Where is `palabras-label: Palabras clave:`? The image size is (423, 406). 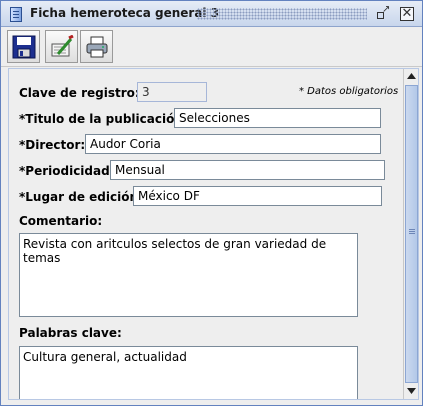 palabras-label: Palabras clave: is located at coordinates (70, 333).